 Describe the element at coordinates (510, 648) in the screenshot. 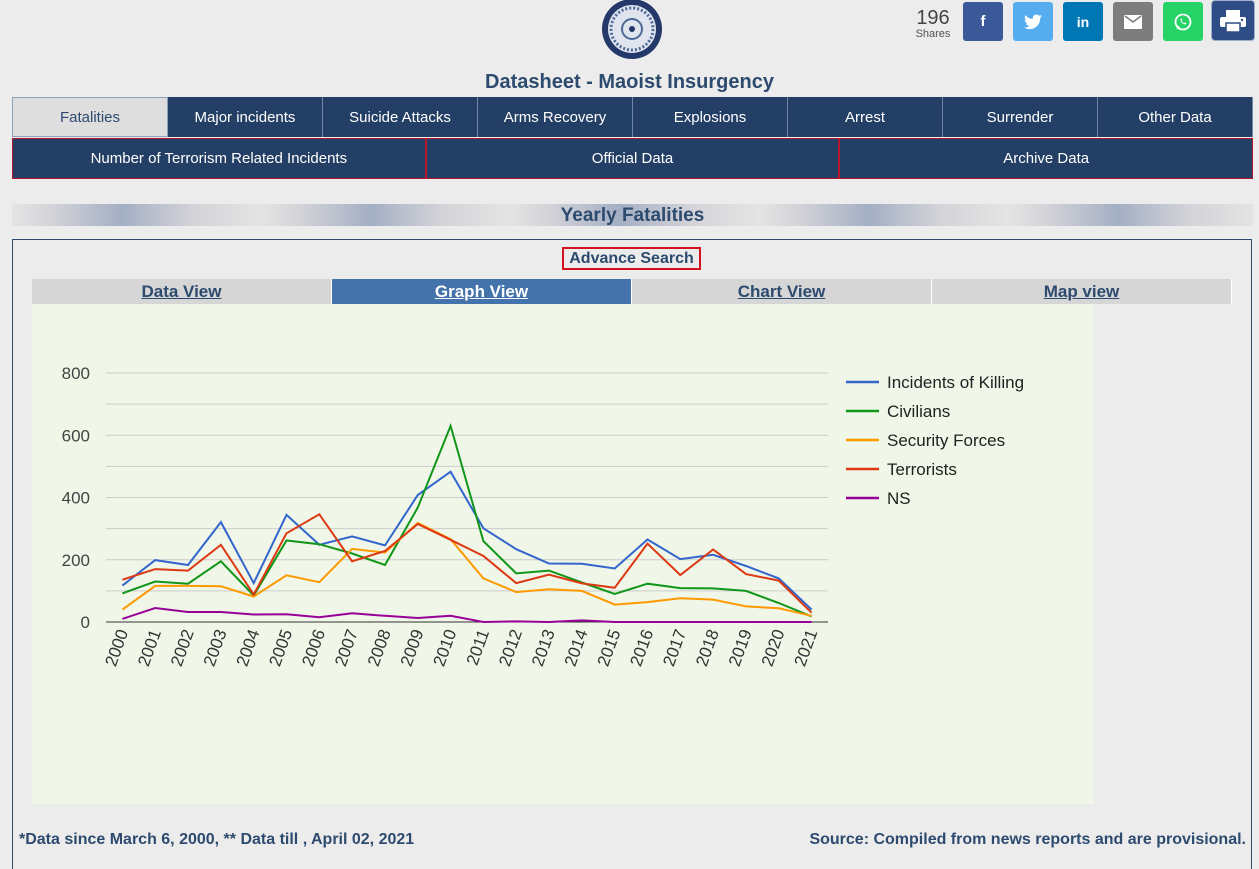

I see `x-tick-label: 2012` at that location.